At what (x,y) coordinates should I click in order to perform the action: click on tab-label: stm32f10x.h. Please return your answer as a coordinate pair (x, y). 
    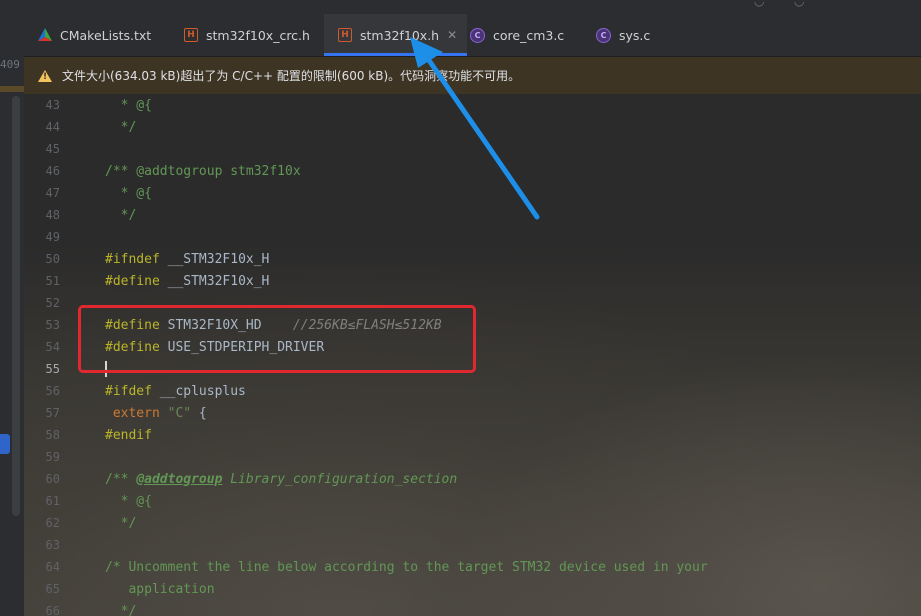
    Looking at the image, I should click on (400, 35).